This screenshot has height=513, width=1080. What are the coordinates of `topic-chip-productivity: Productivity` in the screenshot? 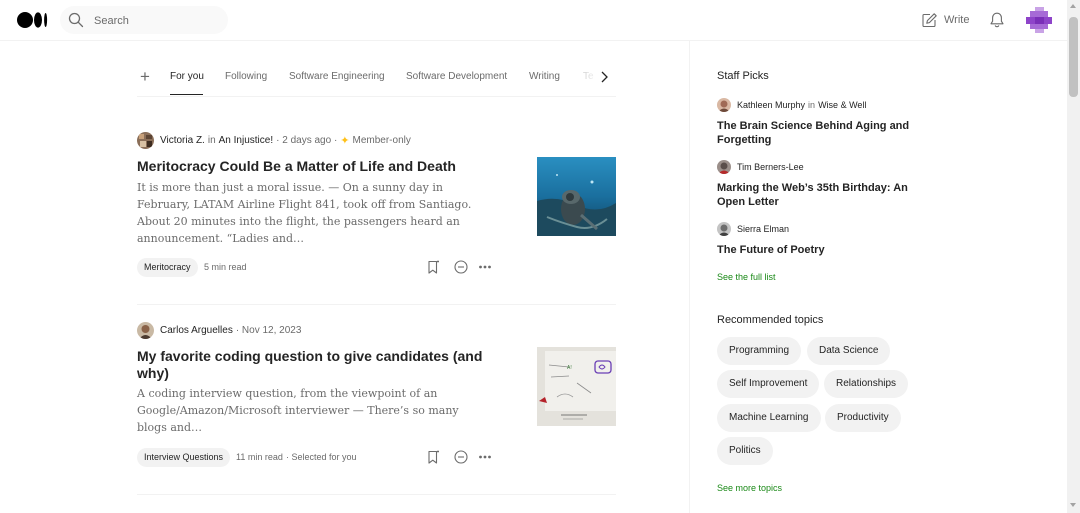 It's located at (863, 418).